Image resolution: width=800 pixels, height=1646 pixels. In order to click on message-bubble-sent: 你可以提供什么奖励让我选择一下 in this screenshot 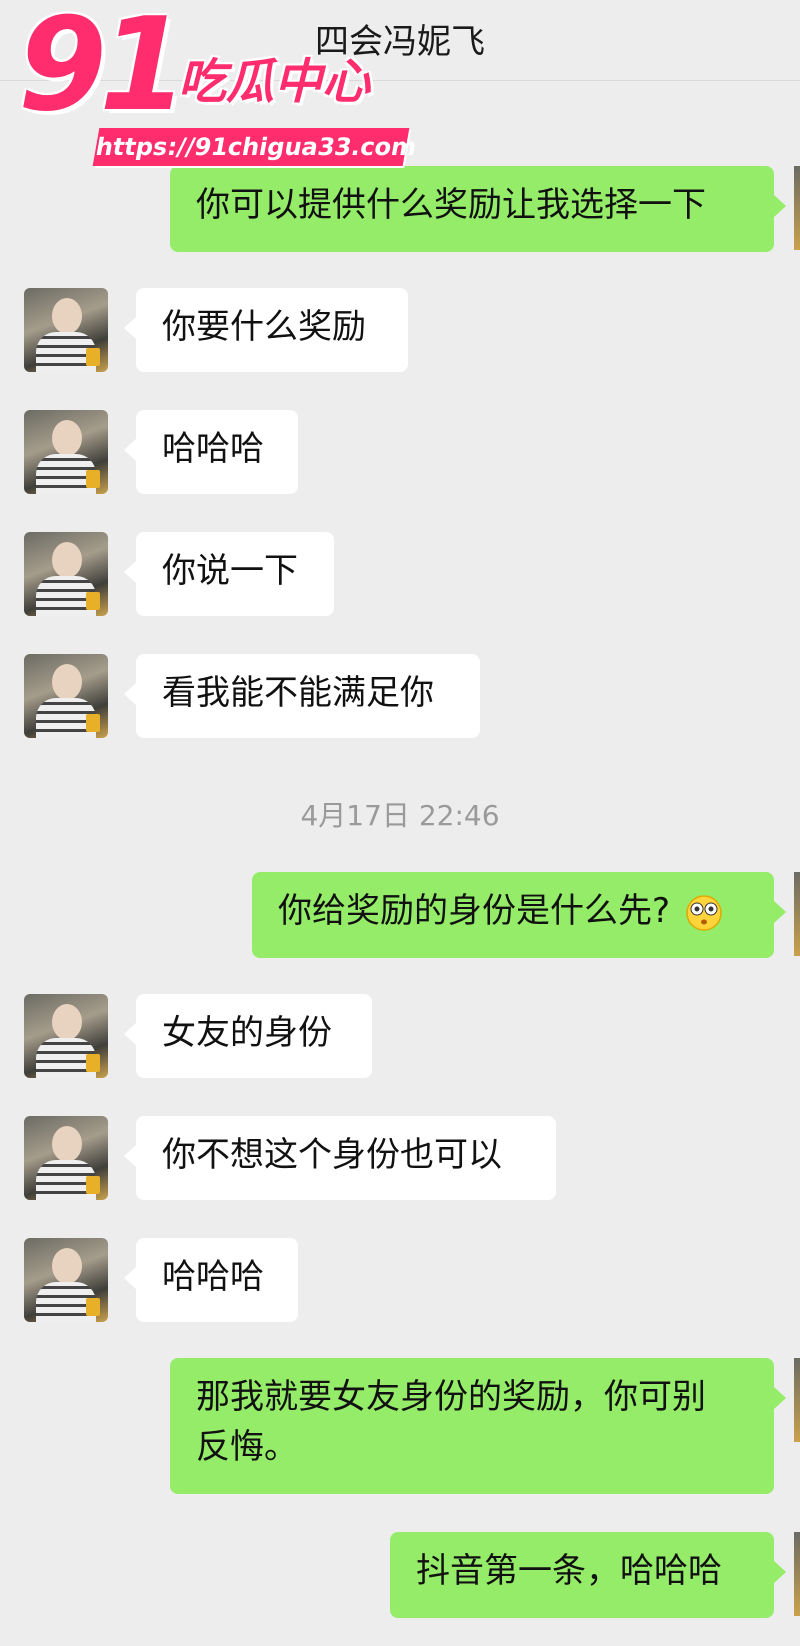, I will do `click(478, 209)`.